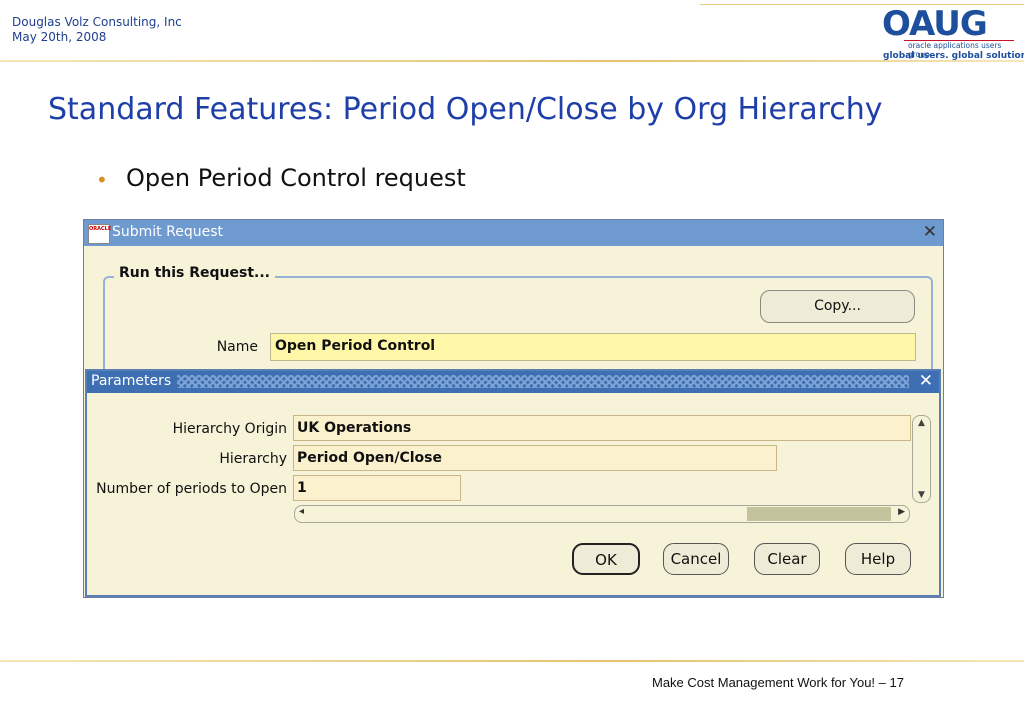 The height and width of the screenshot is (708, 1024). I want to click on company-name: Douglas Volz Consulting, Inc, so click(97, 22).